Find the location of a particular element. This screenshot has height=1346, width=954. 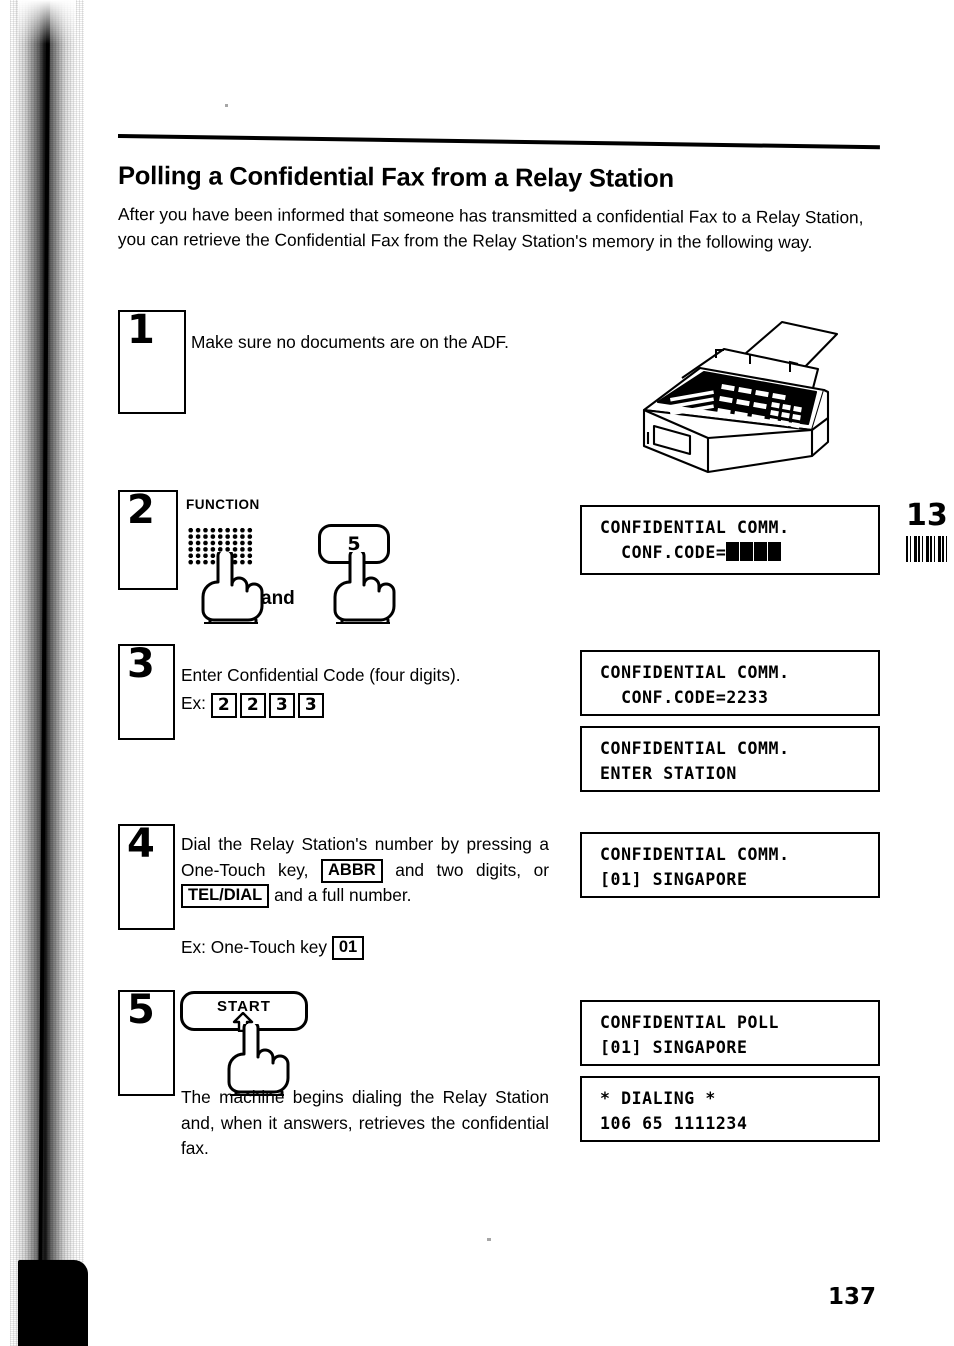

abbr-key-label: ABBR is located at coordinates (352, 870).